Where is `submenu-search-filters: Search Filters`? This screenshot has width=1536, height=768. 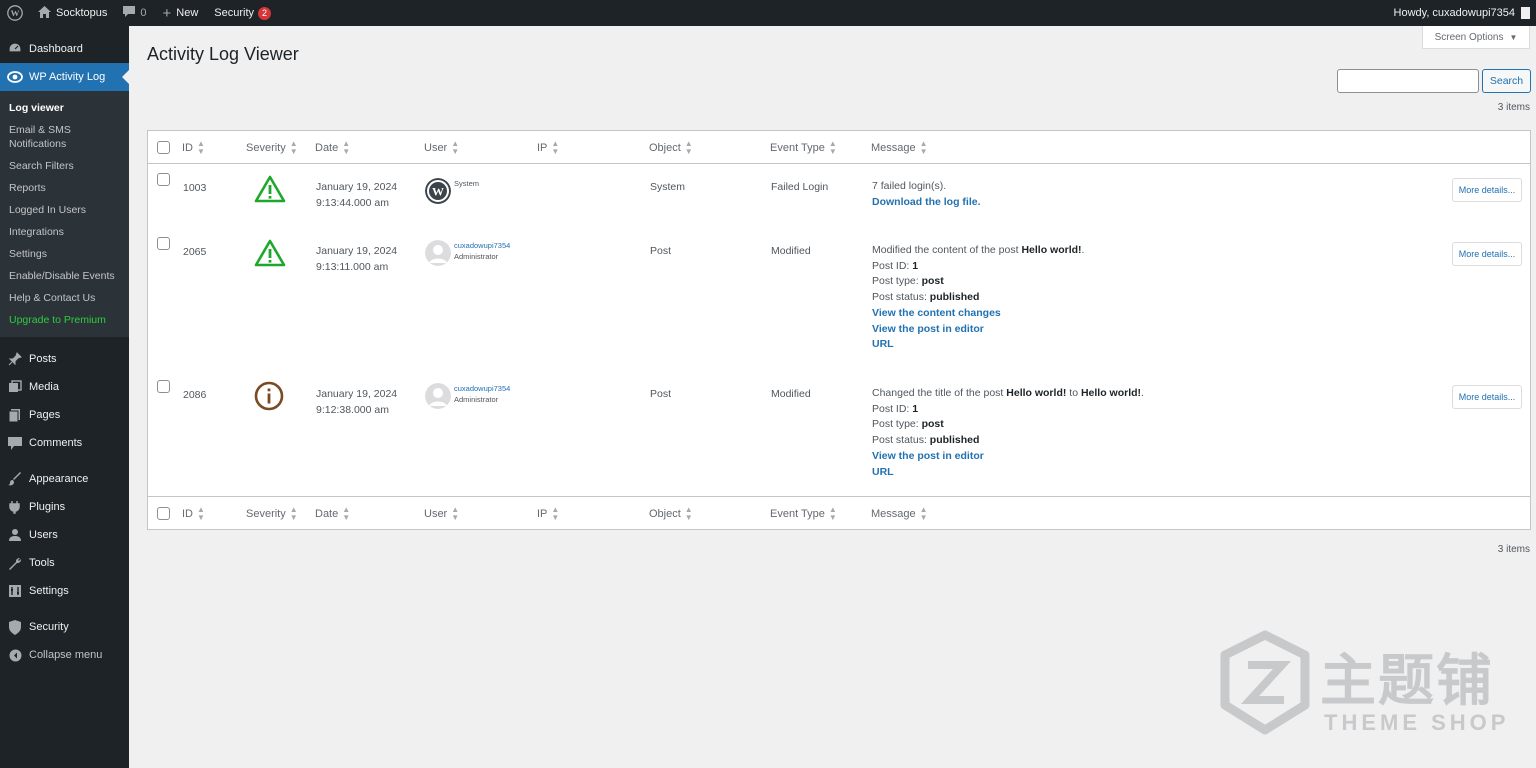 submenu-search-filters: Search Filters is located at coordinates (64, 166).